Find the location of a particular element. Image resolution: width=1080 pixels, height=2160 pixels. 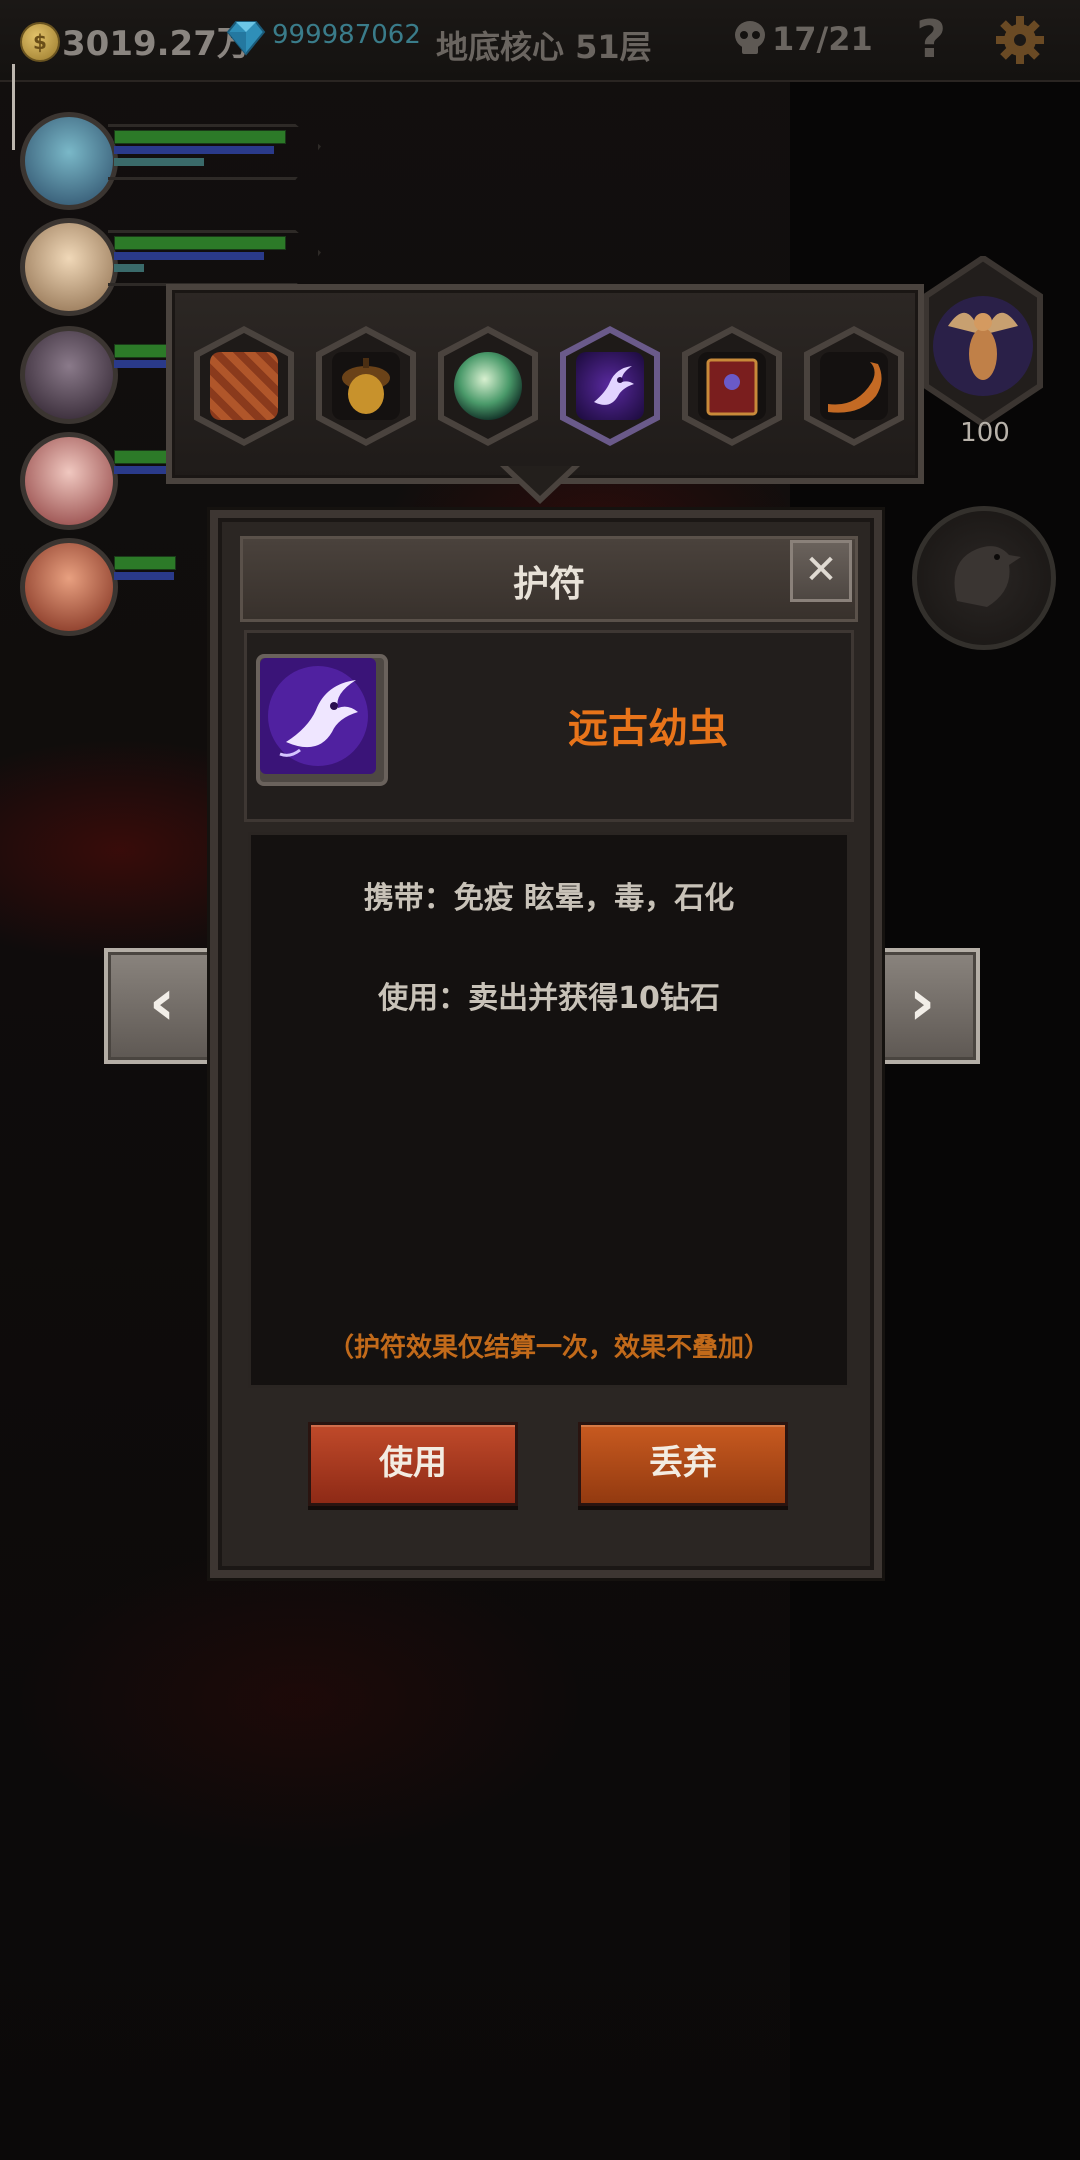

use-button: 使用 is located at coordinates (413, 1464).